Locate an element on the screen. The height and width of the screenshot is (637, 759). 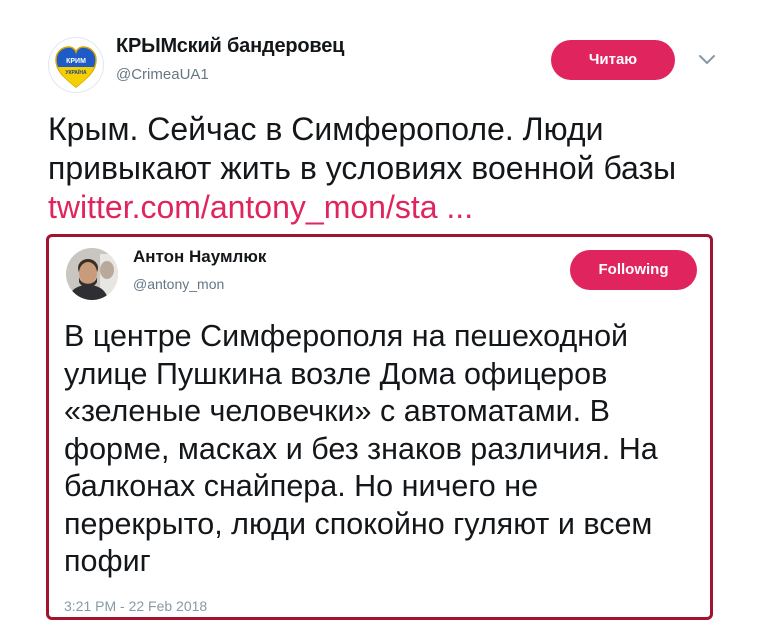
quoted-text-line: перекрыто, люди спокойно гуляют и всем is located at coordinates (358, 523).